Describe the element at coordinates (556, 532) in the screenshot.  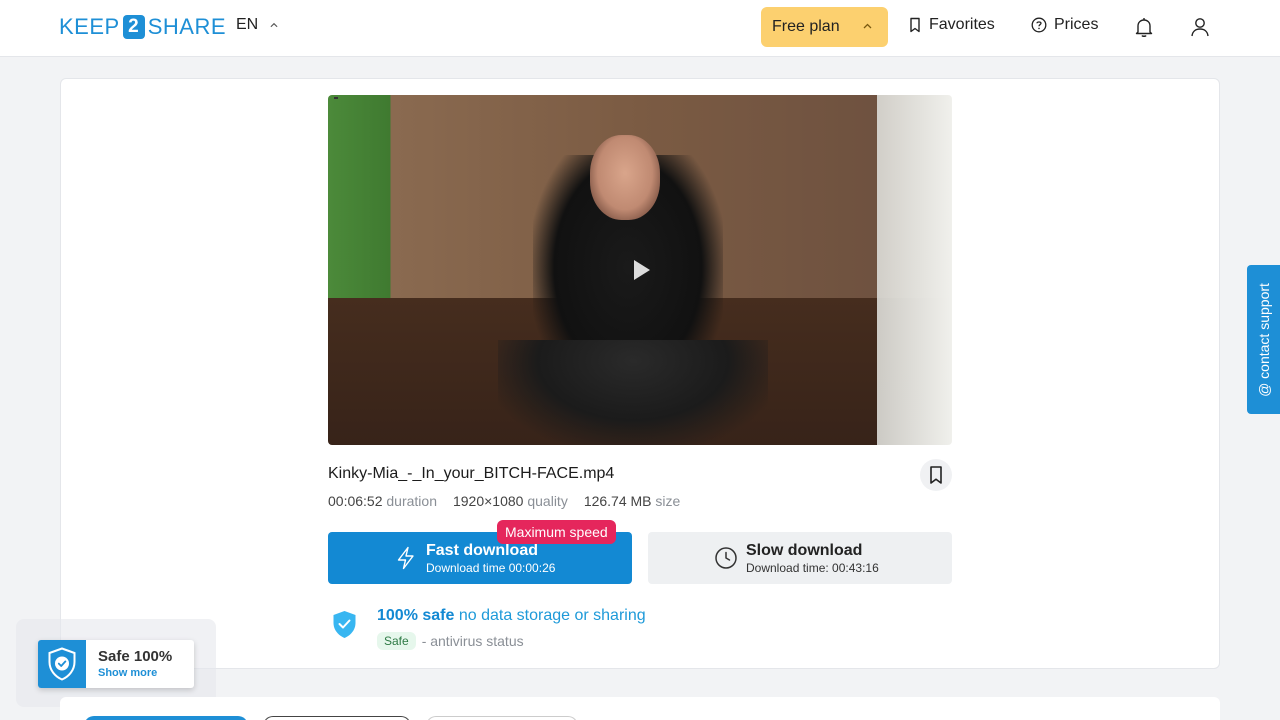
I see `maximum-speed-badge: Maximum speed` at that location.